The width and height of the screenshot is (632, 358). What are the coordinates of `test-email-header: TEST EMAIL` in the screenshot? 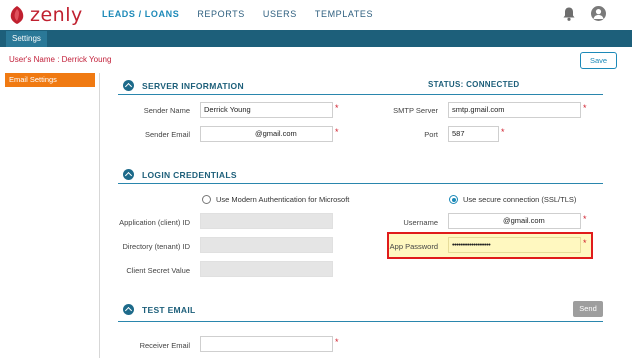 It's located at (159, 309).